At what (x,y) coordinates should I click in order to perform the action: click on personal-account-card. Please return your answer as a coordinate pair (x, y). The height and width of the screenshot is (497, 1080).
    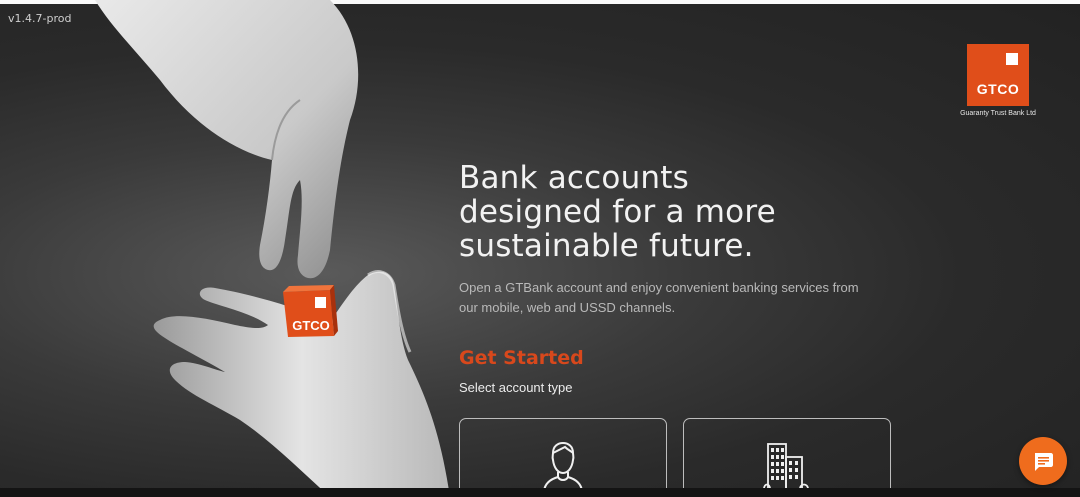
    Looking at the image, I should click on (563, 457).